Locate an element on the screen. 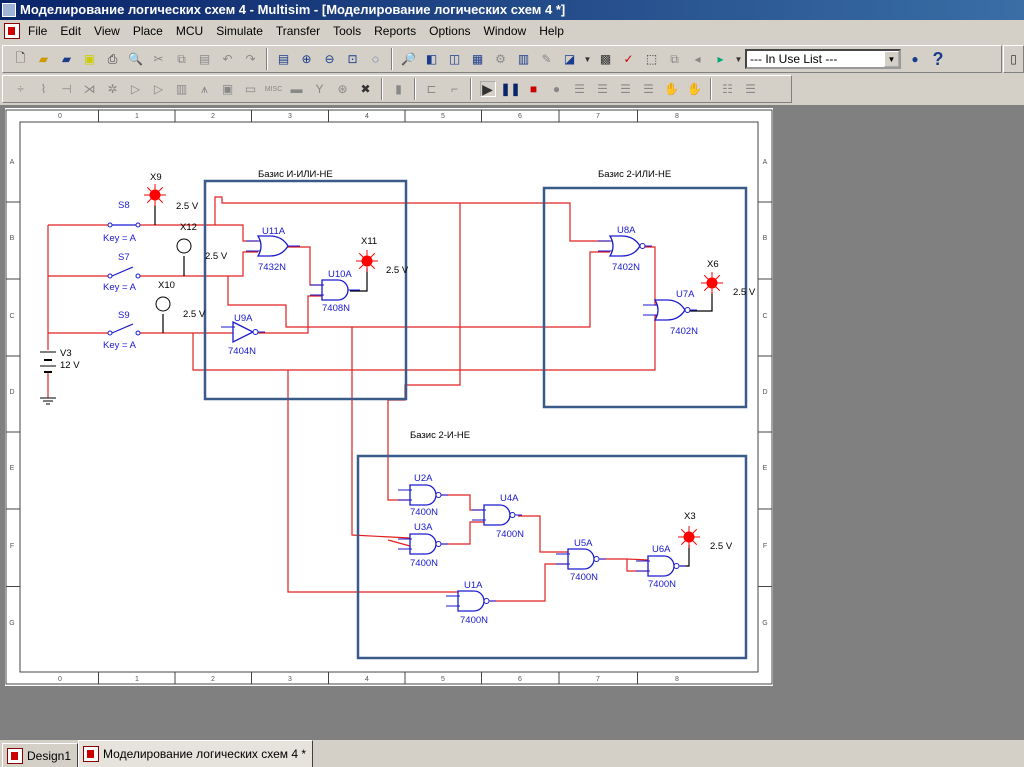  wire is located at coordinates (685, 556).